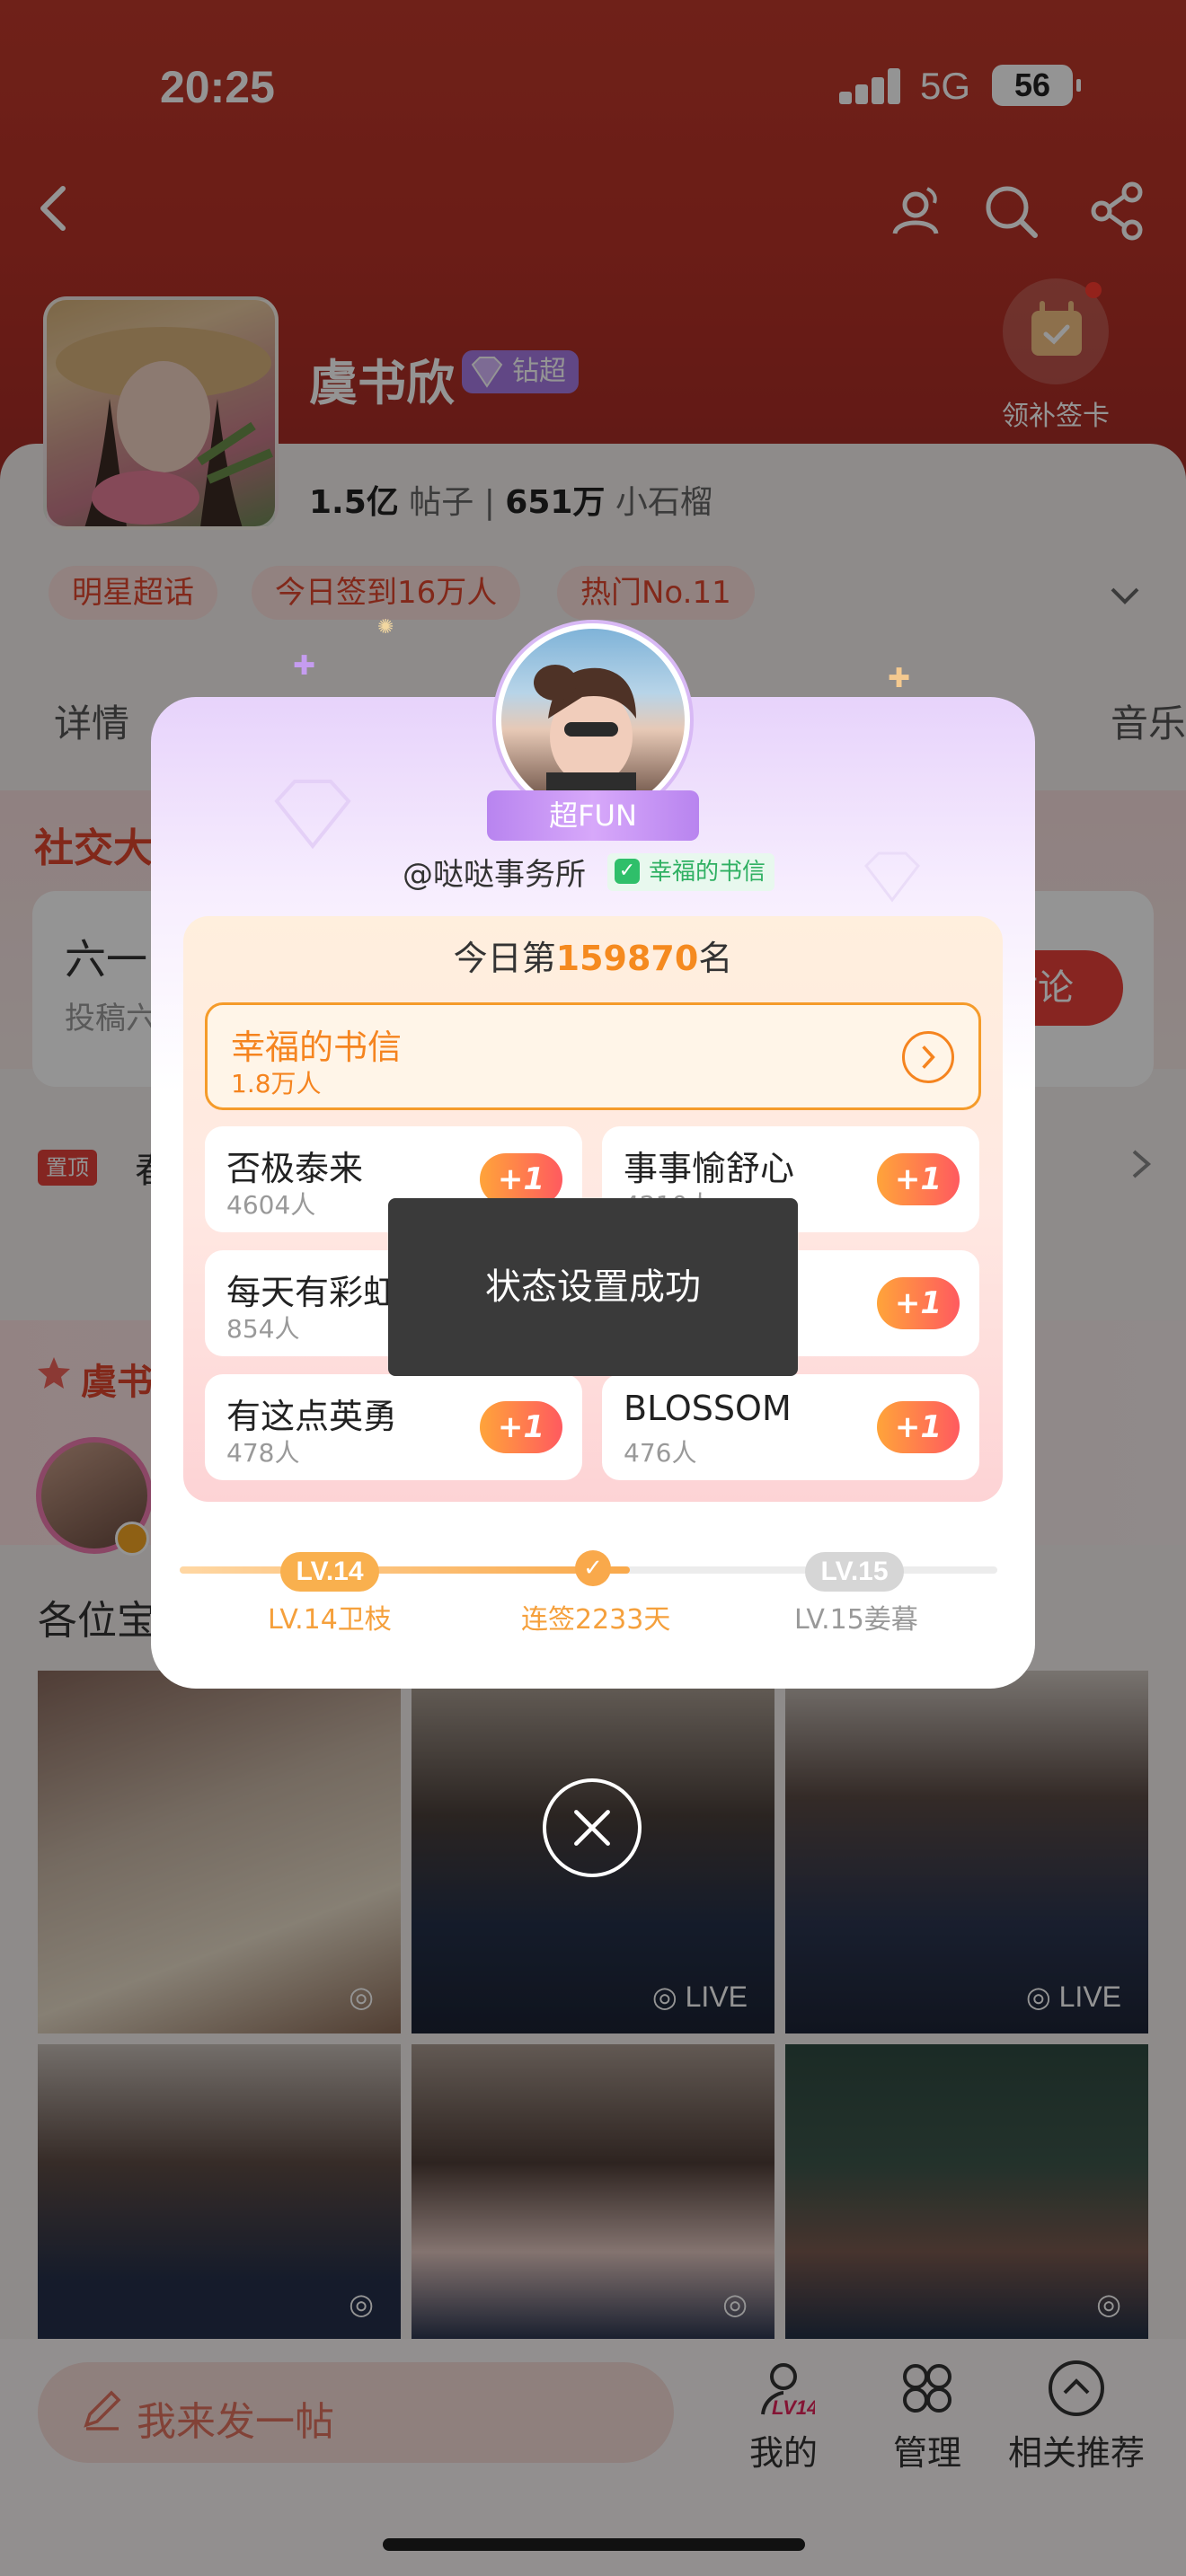  Describe the element at coordinates (494, 875) in the screenshot. I see `user-handle: @哒哒事务所` at that location.